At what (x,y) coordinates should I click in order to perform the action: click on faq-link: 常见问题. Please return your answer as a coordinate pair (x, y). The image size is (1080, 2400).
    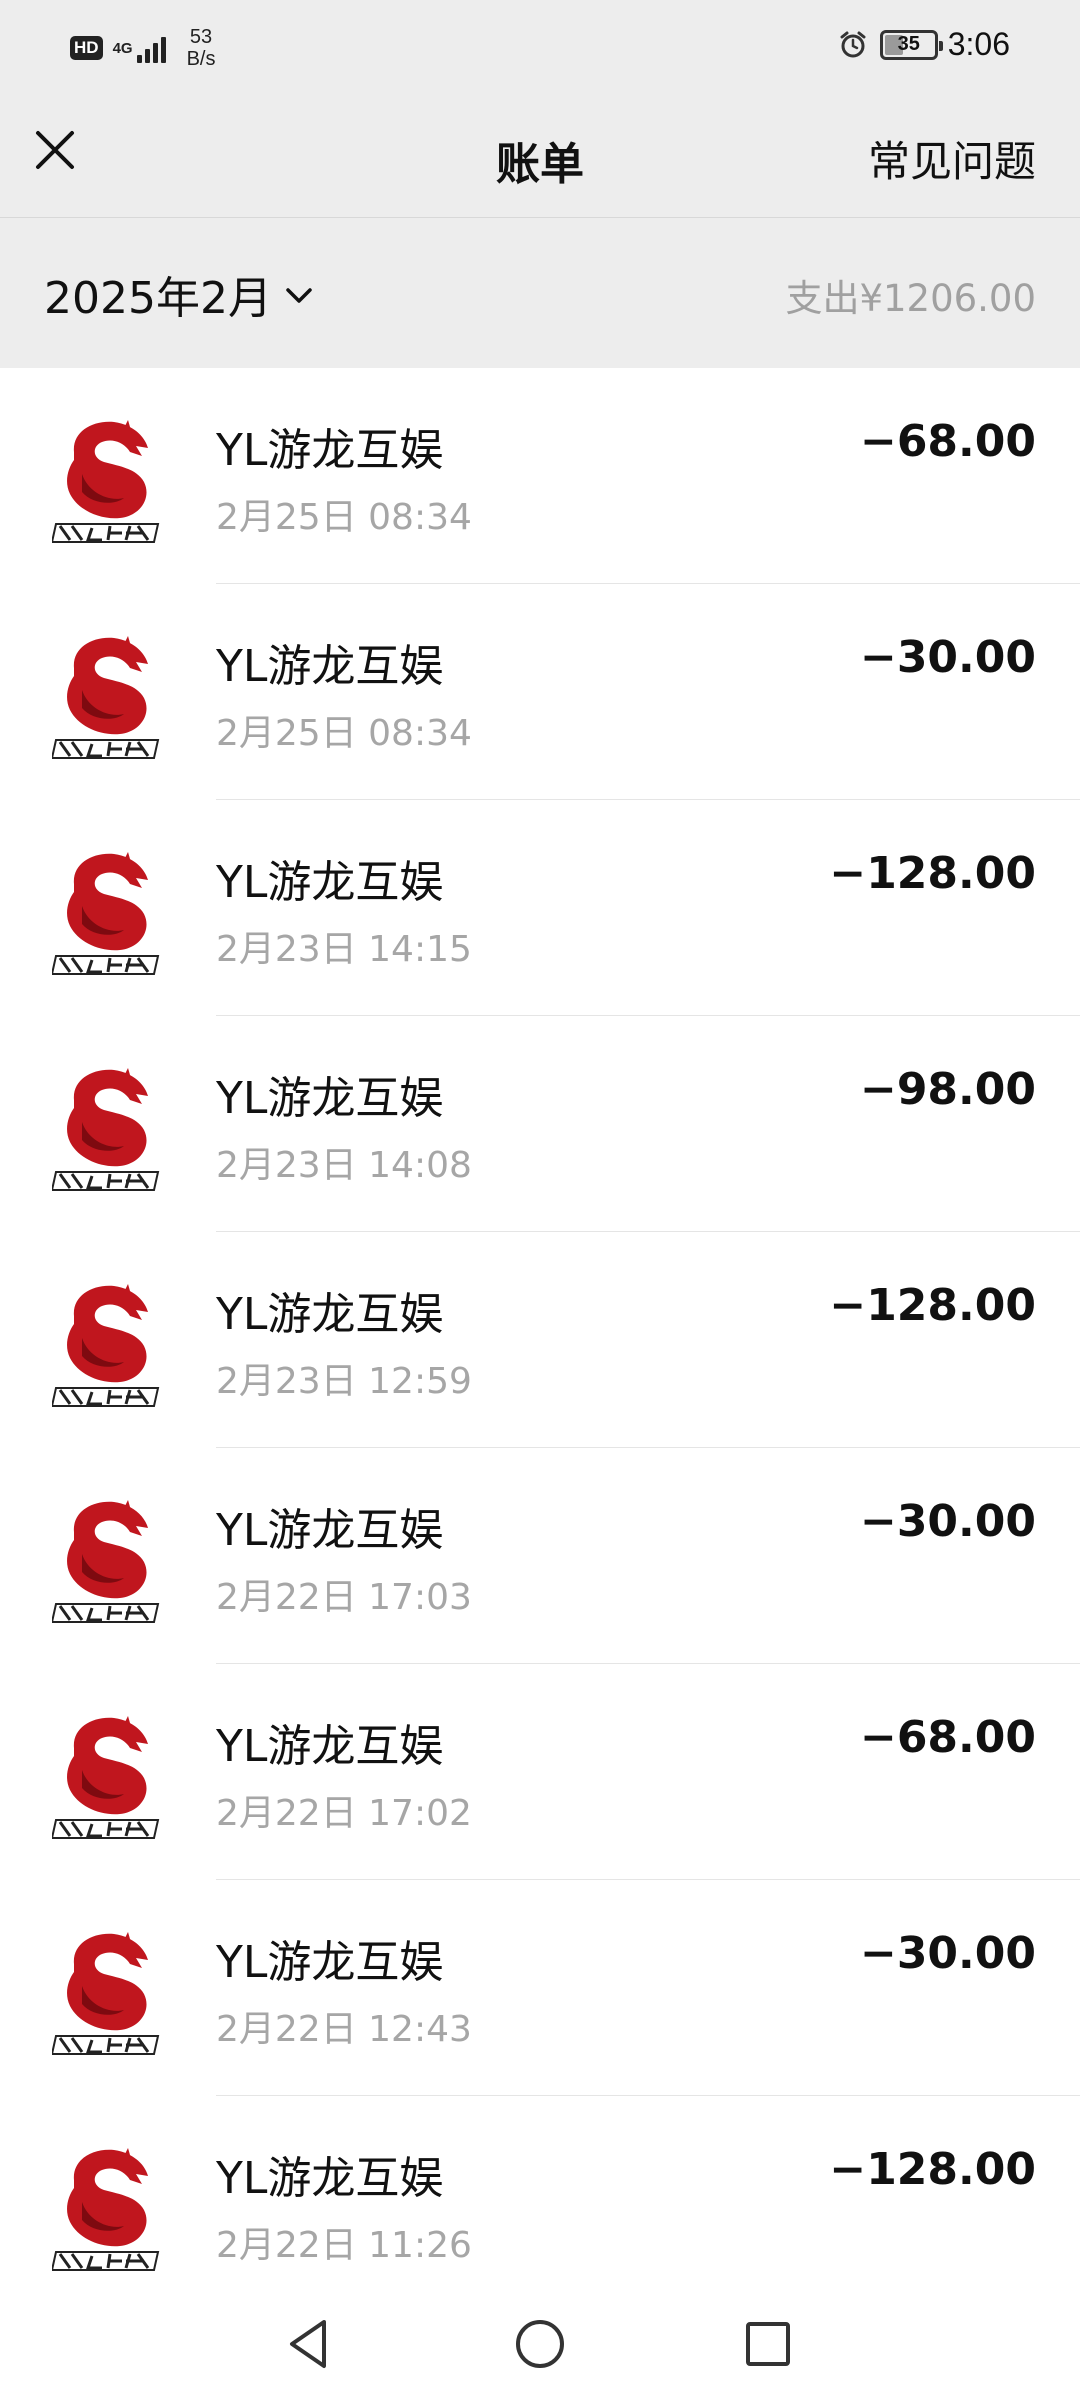
    Looking at the image, I should click on (952, 158).